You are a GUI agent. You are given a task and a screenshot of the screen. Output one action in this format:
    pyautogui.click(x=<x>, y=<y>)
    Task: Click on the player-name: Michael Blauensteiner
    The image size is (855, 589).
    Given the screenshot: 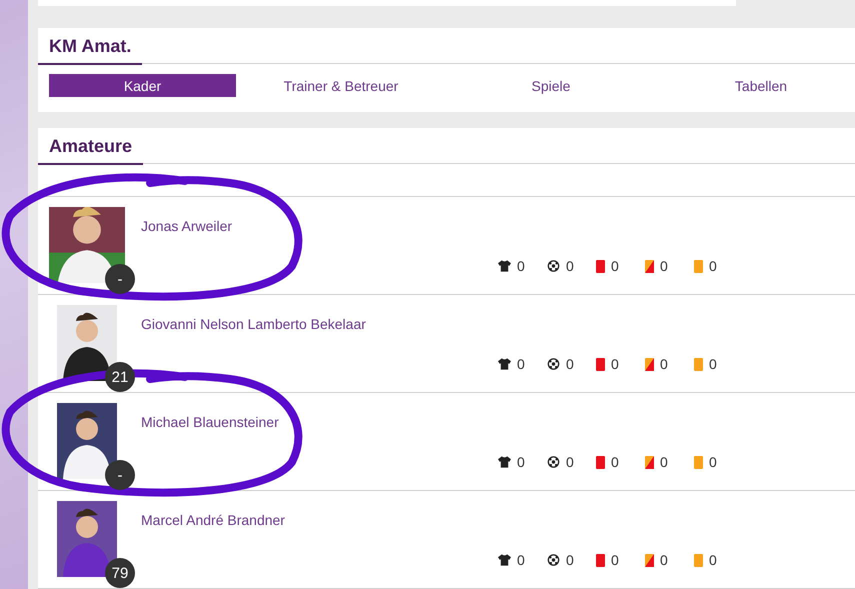 What is the action you would take?
    pyautogui.click(x=210, y=423)
    